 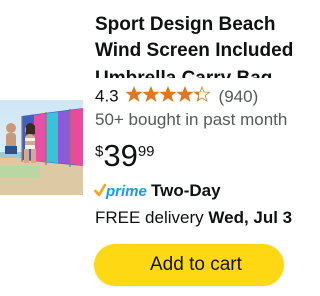 I want to click on star-icon, so click(x=168, y=94).